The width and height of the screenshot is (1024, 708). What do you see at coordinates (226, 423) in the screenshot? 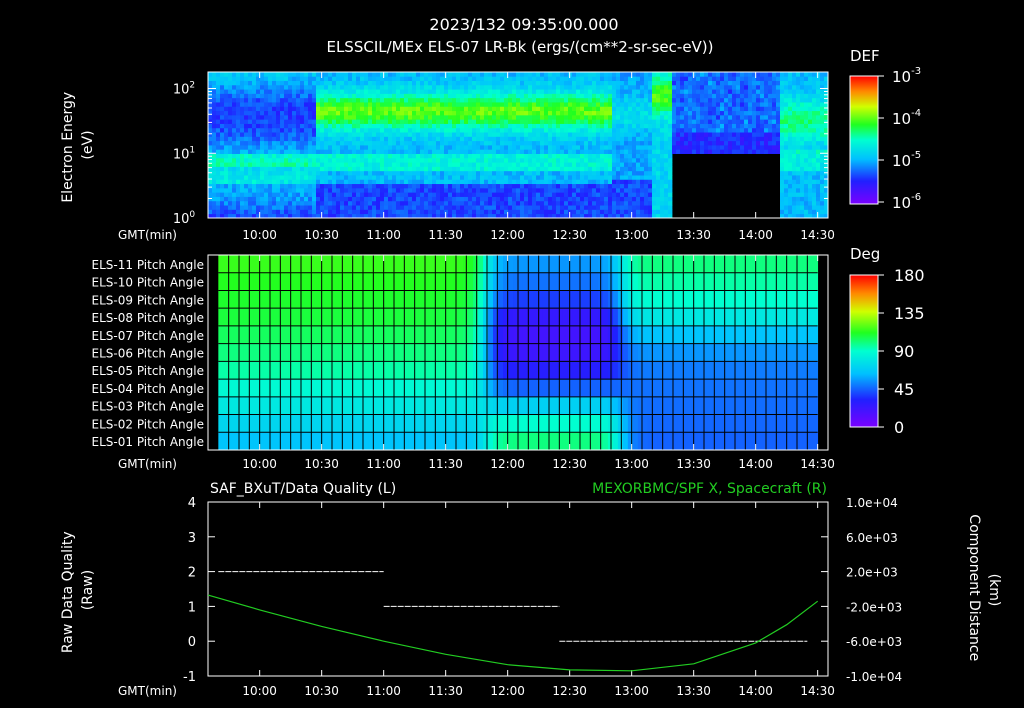
I see `pitch-angle-cell` at bounding box center [226, 423].